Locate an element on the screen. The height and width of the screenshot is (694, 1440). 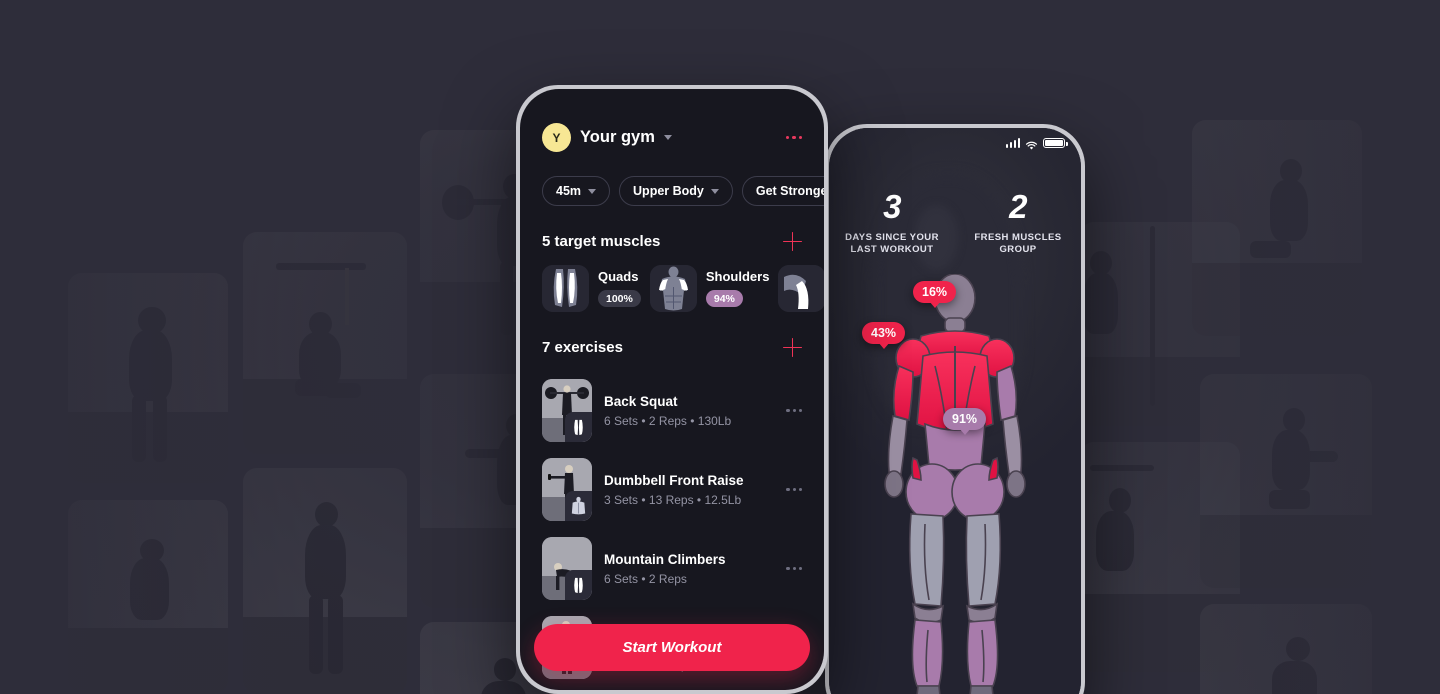
target-muscles-list: Quads 100% Shoulders 94% is located at coordinates (672, 281).